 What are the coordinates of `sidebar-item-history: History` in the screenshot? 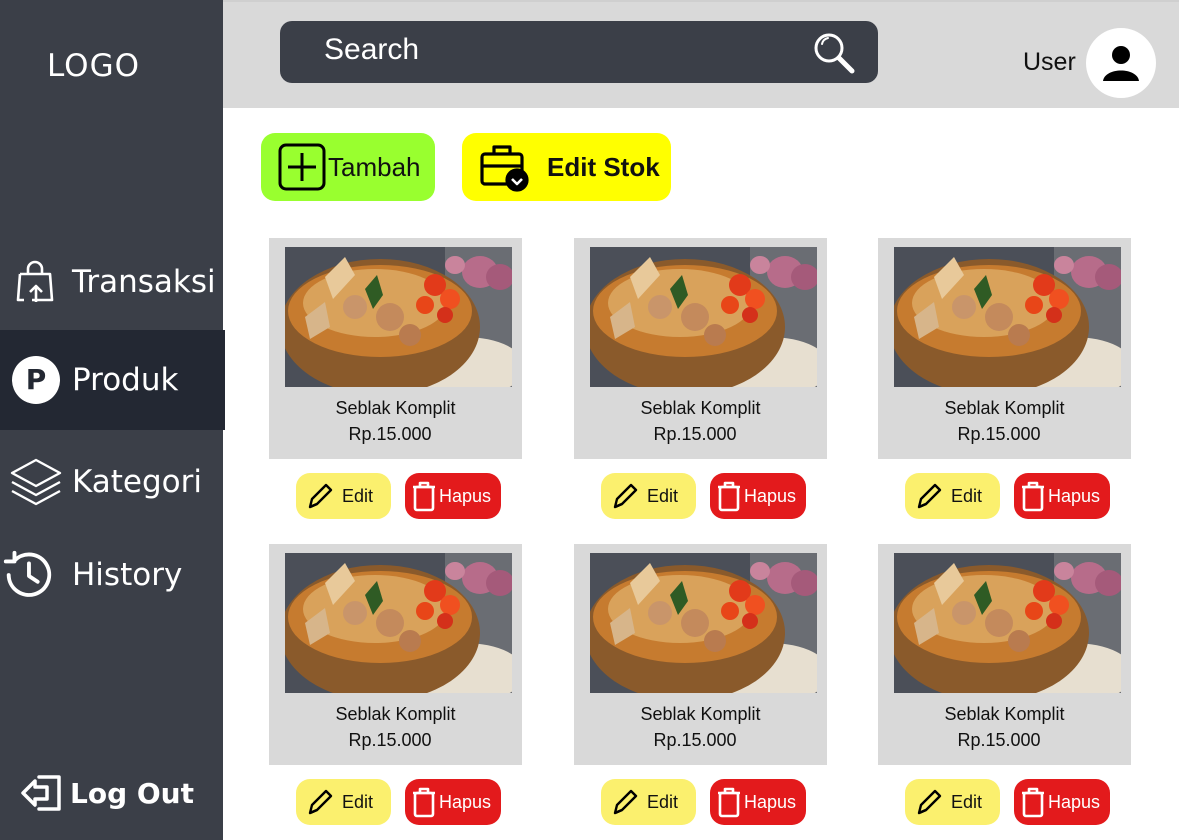 It's located at (111, 575).